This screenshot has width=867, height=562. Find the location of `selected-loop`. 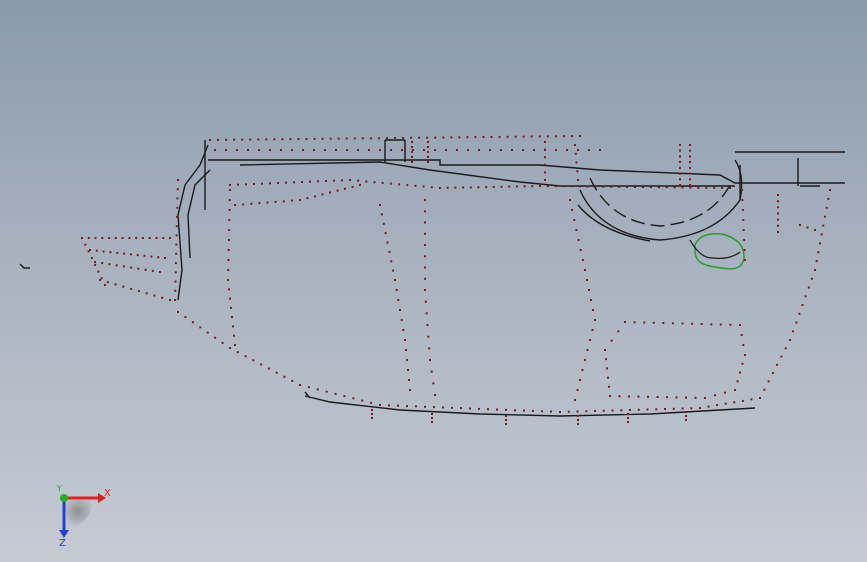

selected-loop is located at coordinates (719, 251).